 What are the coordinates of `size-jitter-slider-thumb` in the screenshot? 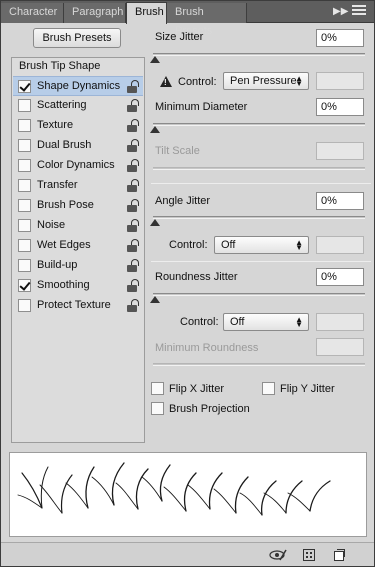 It's located at (155, 59).